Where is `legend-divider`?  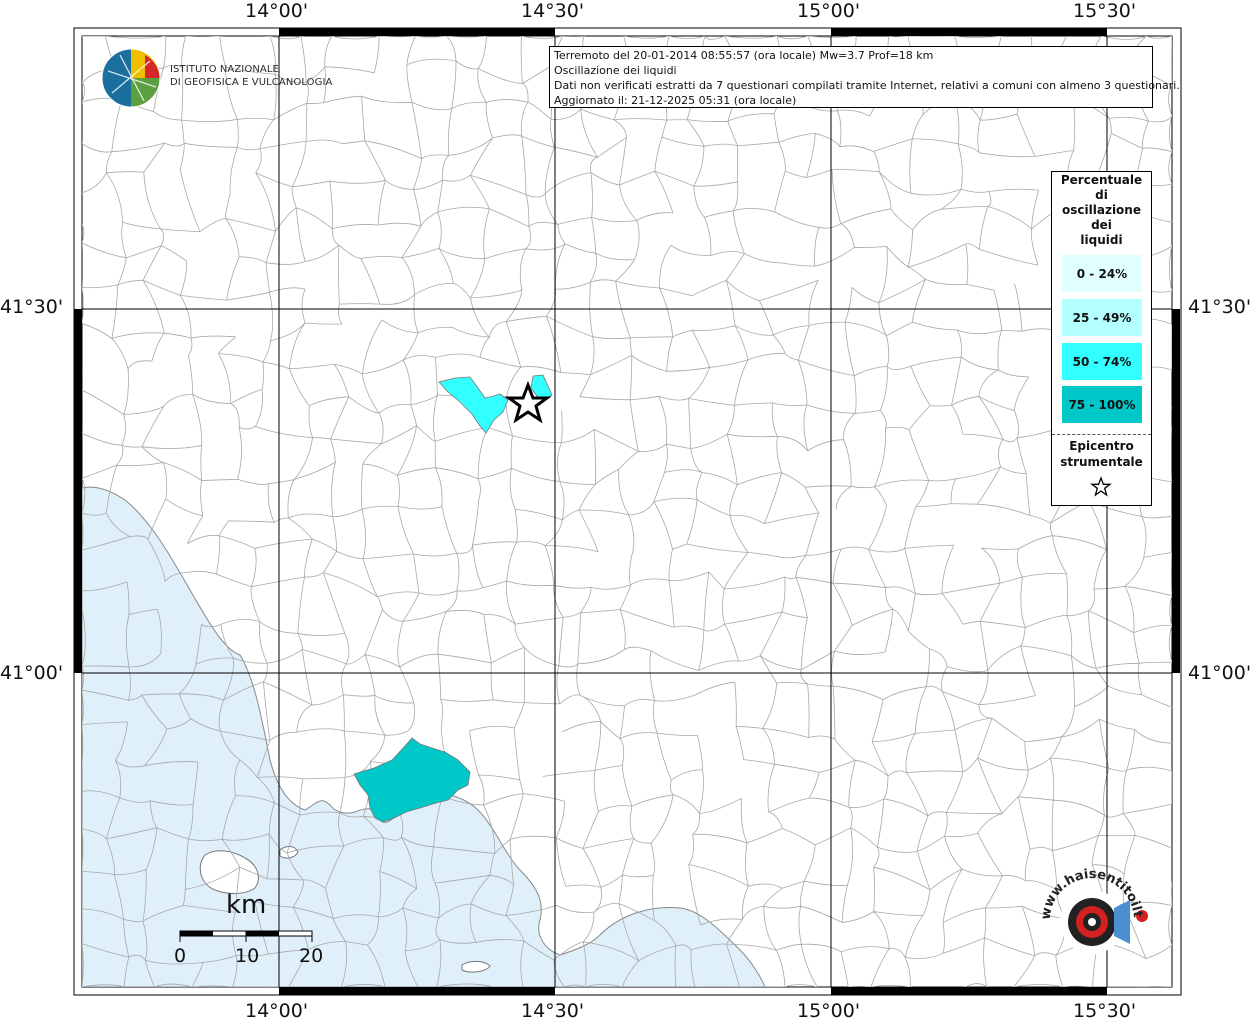 legend-divider is located at coordinates (1101, 434).